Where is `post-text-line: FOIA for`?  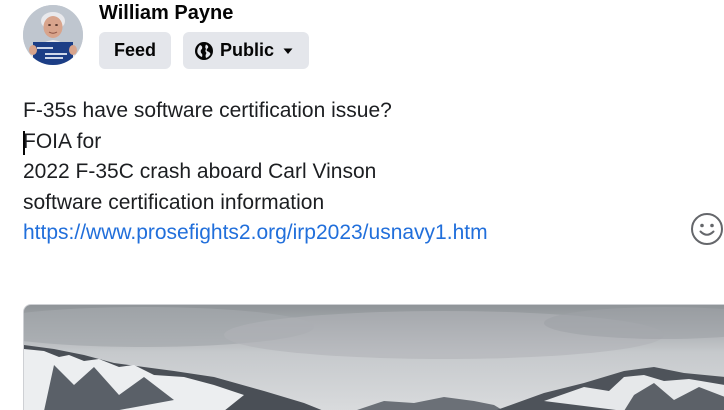
post-text-line: FOIA for is located at coordinates (62, 141).